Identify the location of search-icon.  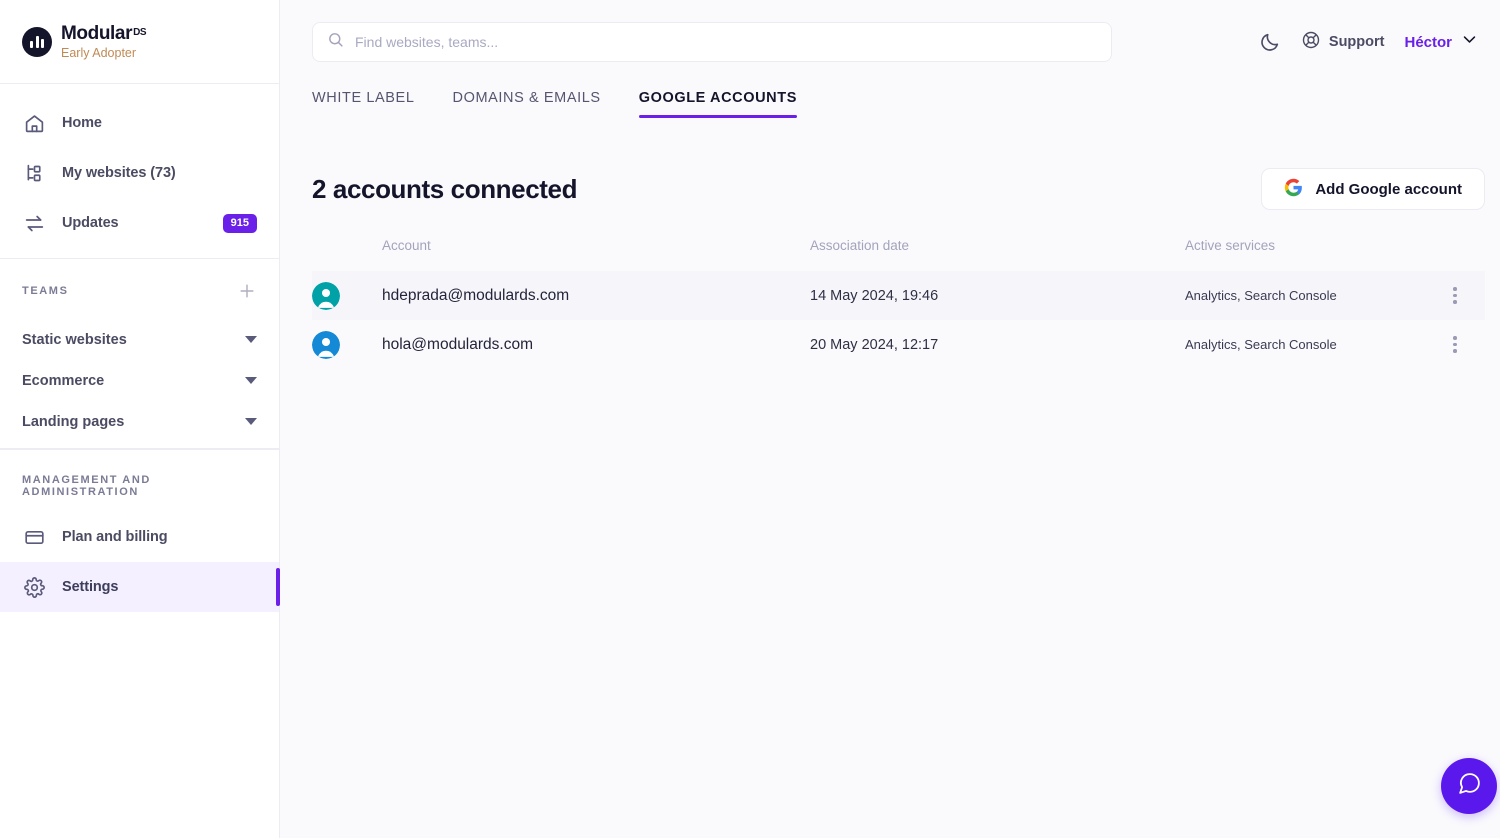
(335, 42).